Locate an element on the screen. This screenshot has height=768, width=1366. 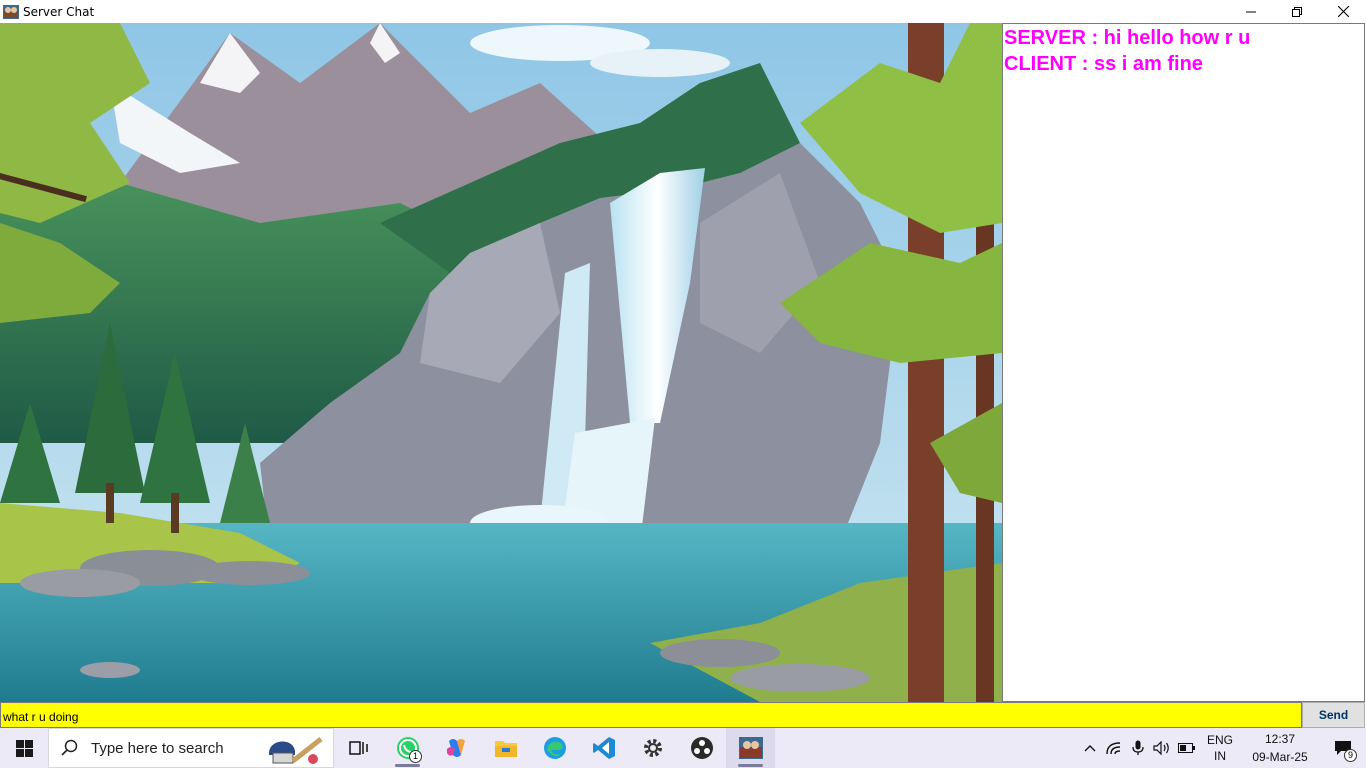
battery-icon is located at coordinates (1186, 748).